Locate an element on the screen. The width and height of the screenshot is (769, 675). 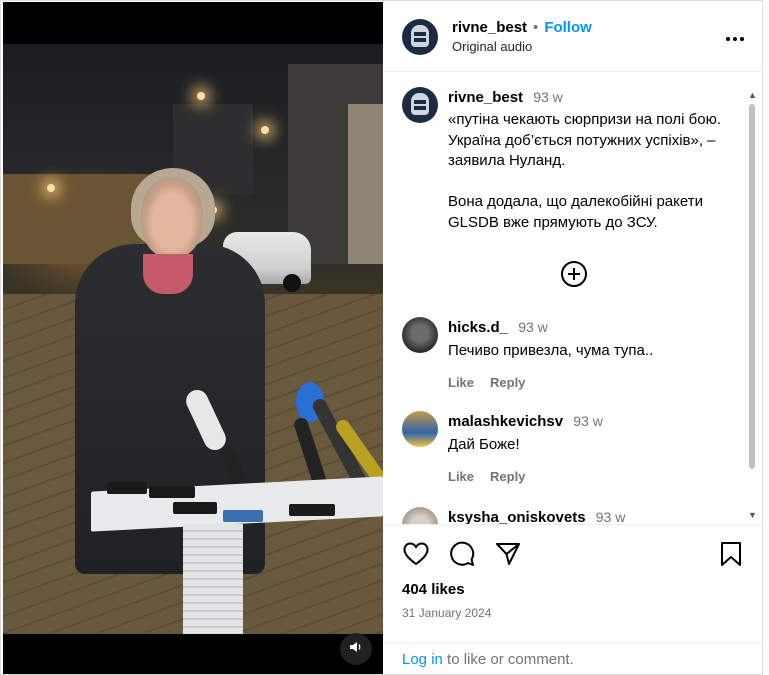
more-horizontal-icon is located at coordinates (735, 36).